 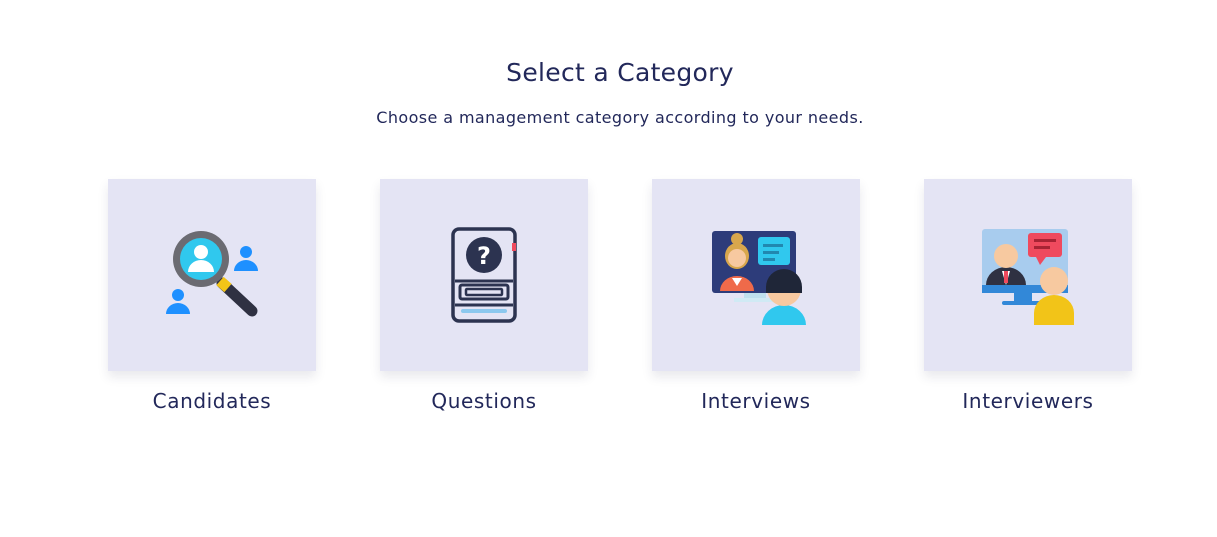 I want to click on category-tile-interviews, so click(x=756, y=275).